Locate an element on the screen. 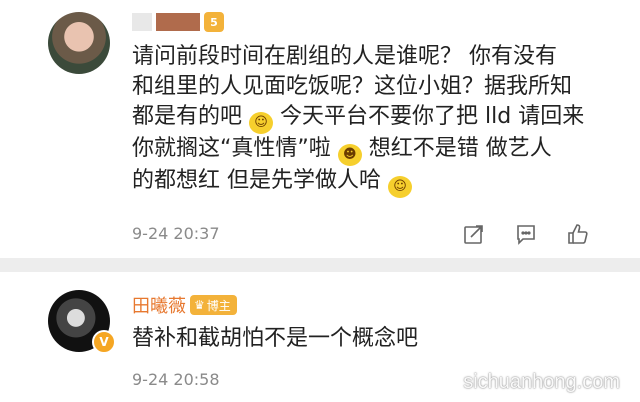 Image resolution: width=640 pixels, height=402 pixels. comment-icon is located at coordinates (526, 234).